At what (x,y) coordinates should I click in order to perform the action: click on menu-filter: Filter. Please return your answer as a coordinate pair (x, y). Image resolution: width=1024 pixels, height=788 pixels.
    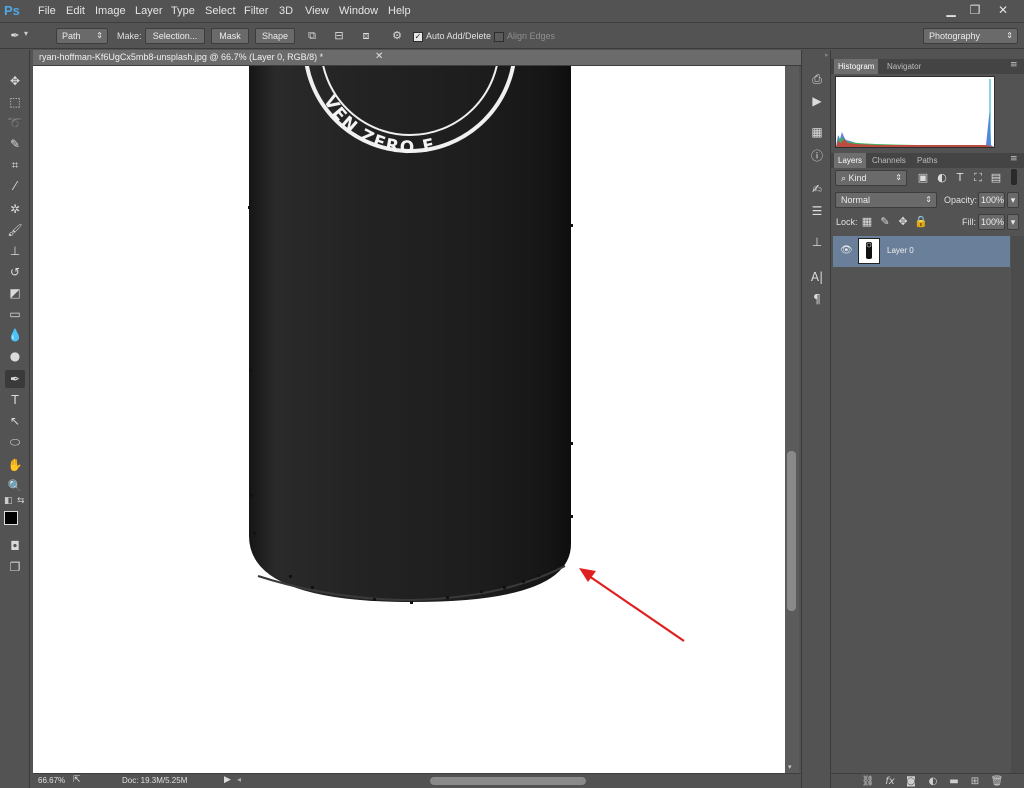
    Looking at the image, I should click on (256, 11).